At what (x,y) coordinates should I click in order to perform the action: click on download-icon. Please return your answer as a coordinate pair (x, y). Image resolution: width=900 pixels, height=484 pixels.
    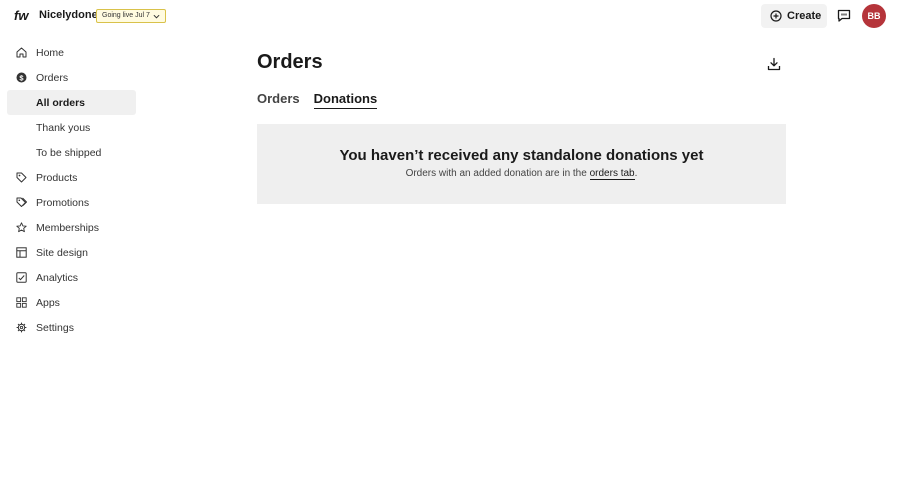
    Looking at the image, I should click on (774, 64).